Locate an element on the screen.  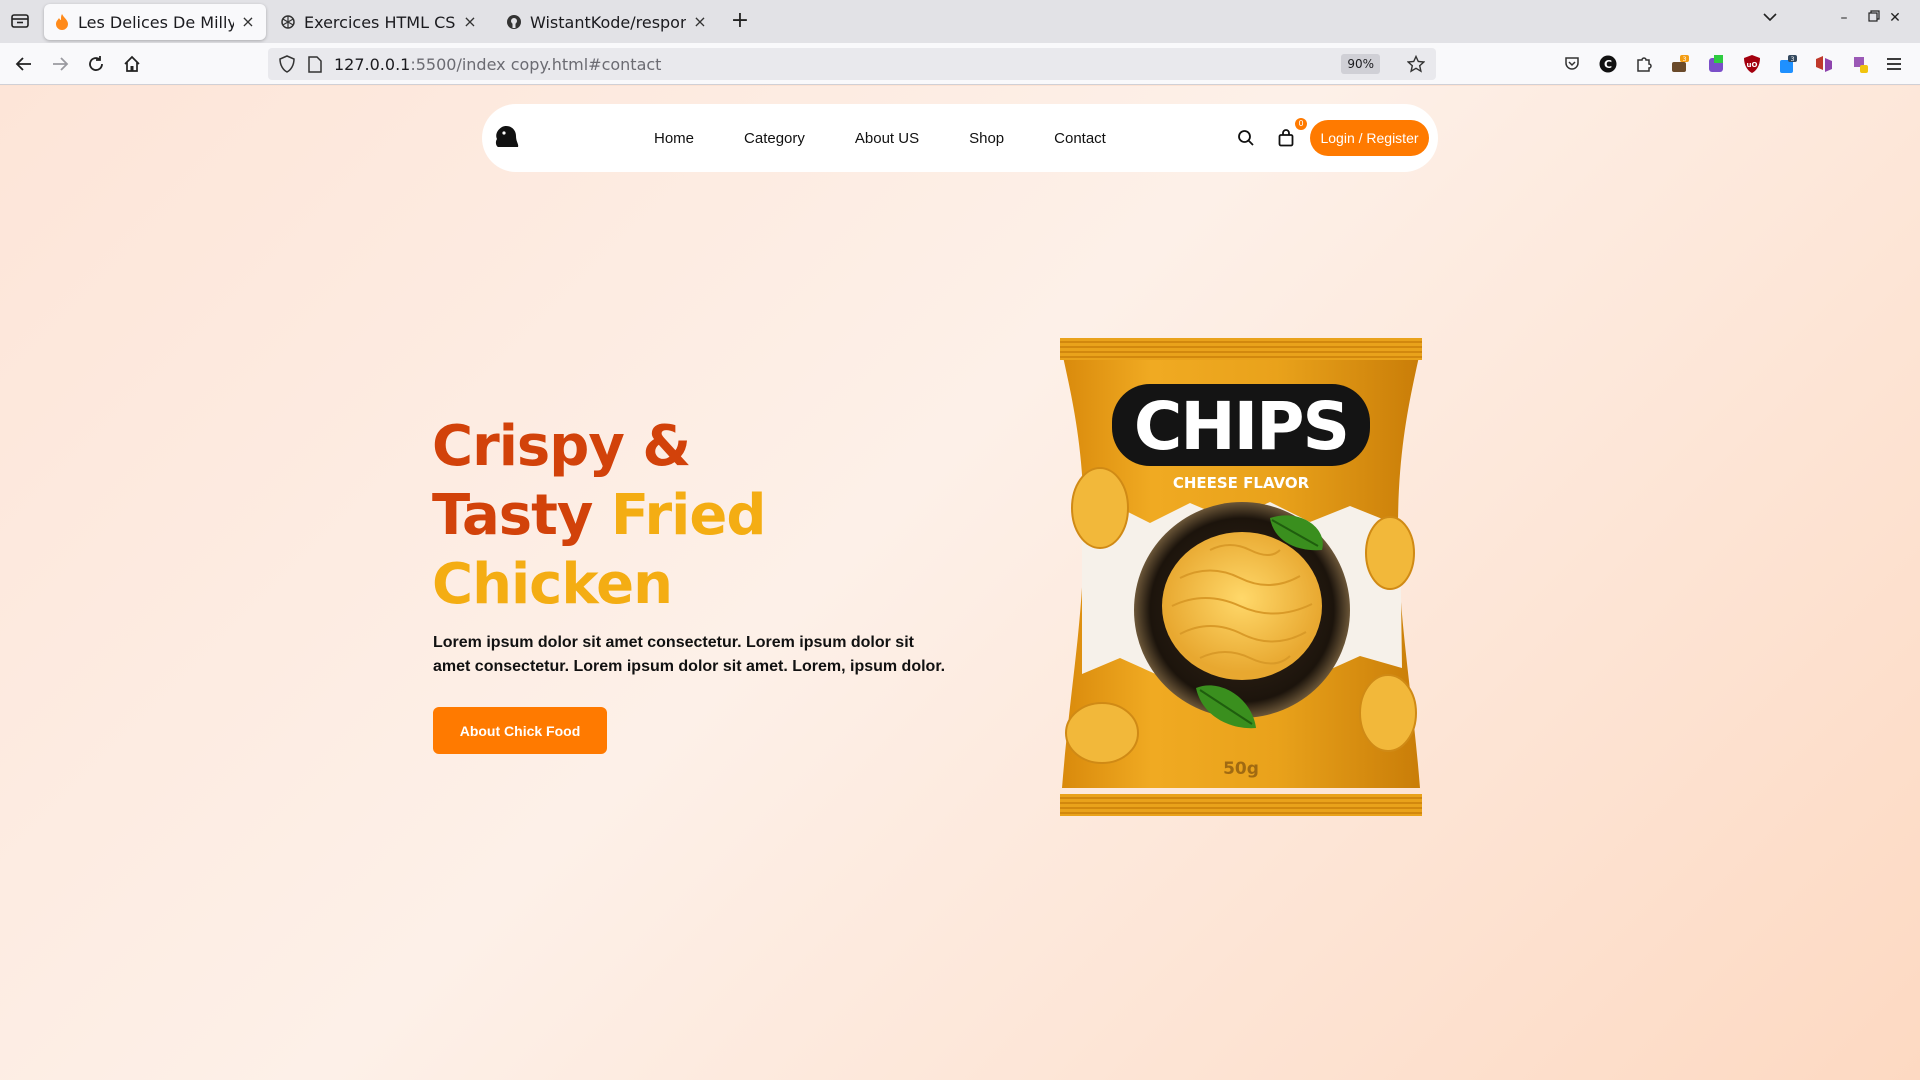
hero-title-line-2a: Tasty is located at coordinates (521, 515).